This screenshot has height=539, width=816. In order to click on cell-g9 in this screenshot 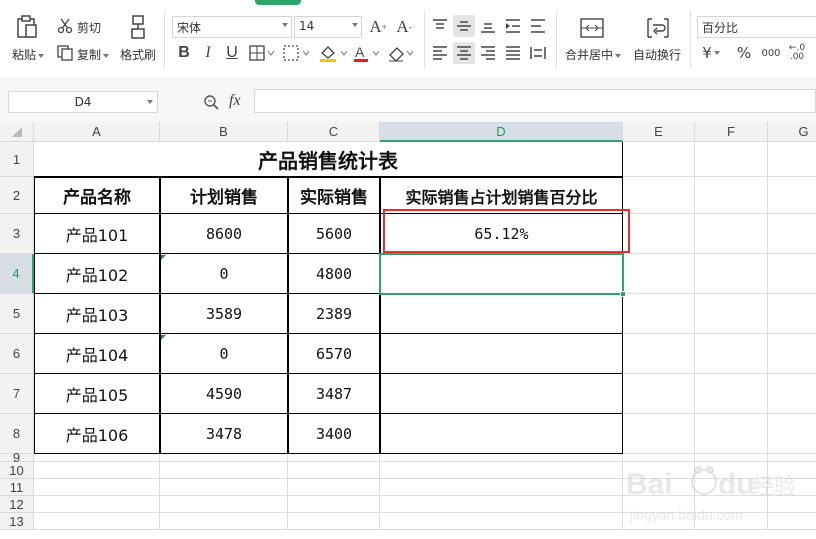, I will do `click(792, 458)`.